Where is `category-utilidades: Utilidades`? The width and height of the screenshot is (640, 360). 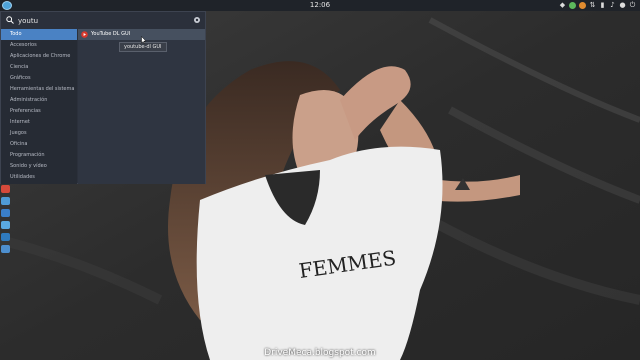
category-utilidades: Utilidades is located at coordinates (39, 177).